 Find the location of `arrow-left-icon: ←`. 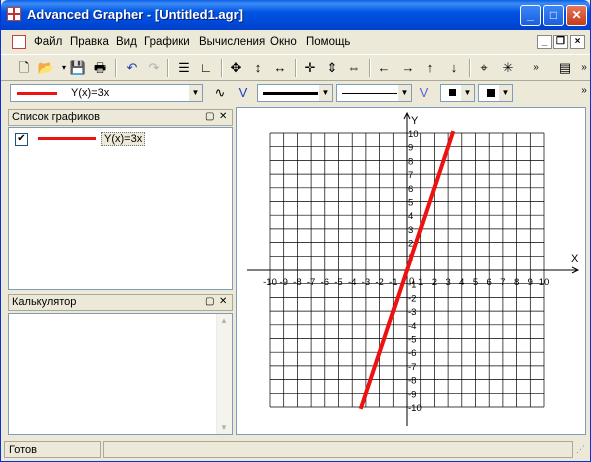

arrow-left-icon: ← is located at coordinates (384, 68).